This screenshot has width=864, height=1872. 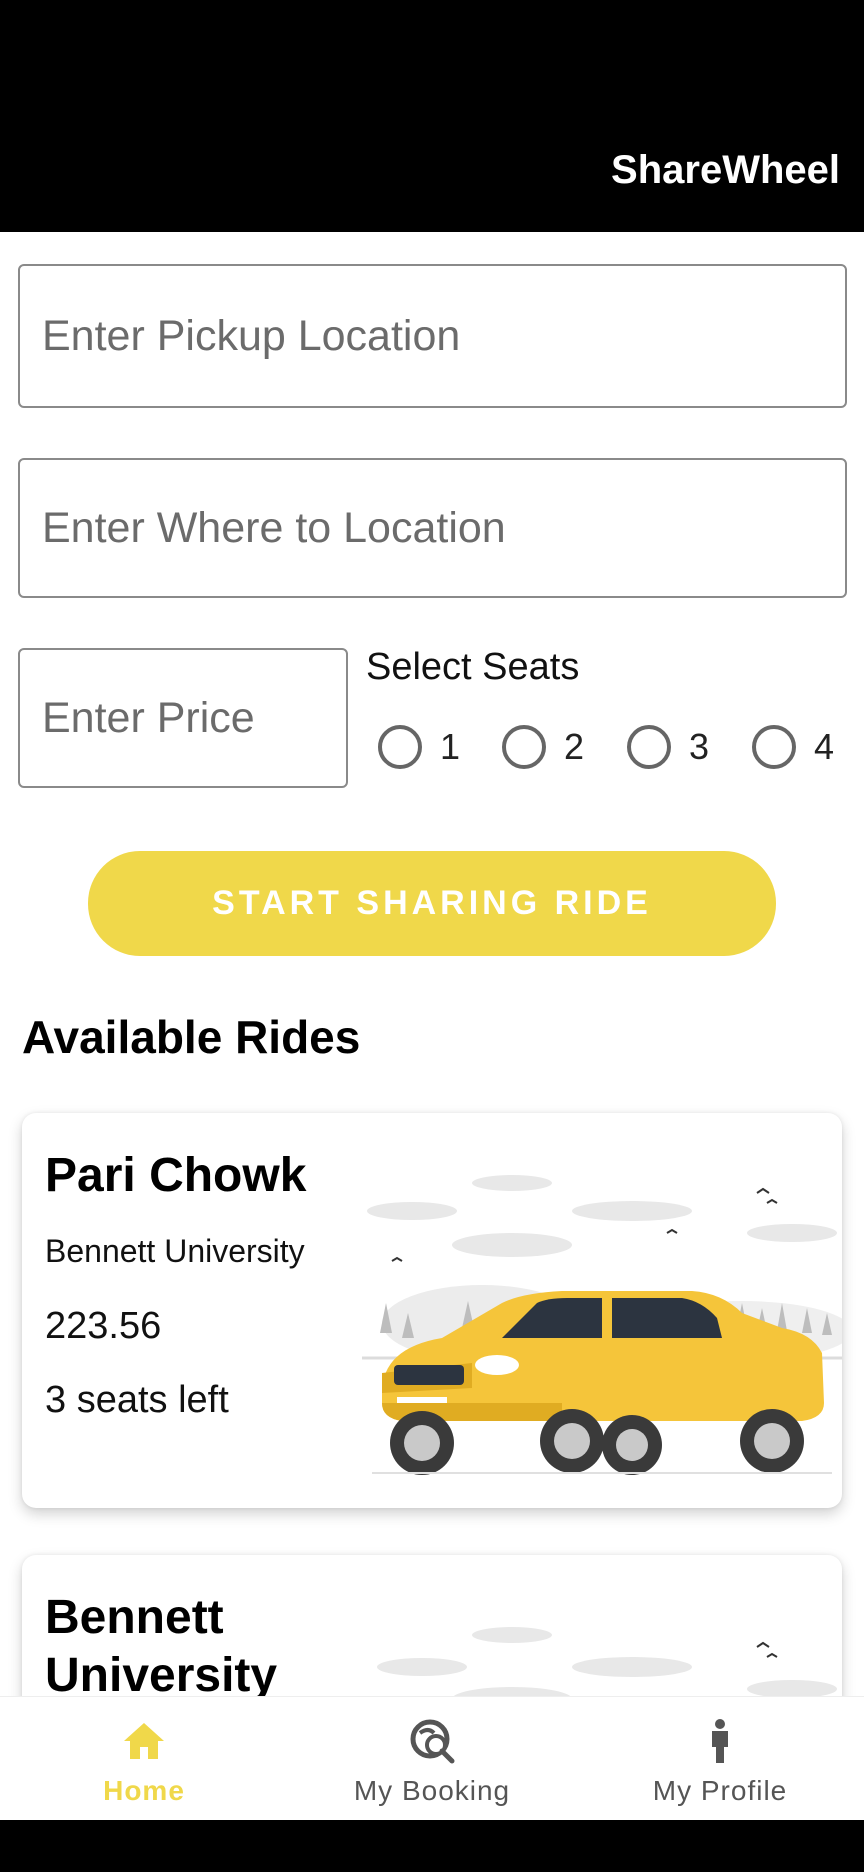 I want to click on ride-from: Pari Chowk, so click(x=176, y=1175).